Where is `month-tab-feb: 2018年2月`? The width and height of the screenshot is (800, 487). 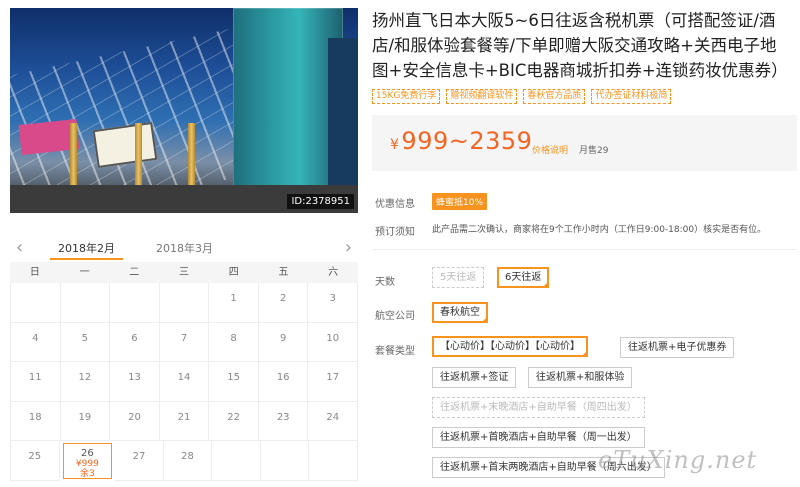
month-tab-feb: 2018年2月 is located at coordinates (86, 250).